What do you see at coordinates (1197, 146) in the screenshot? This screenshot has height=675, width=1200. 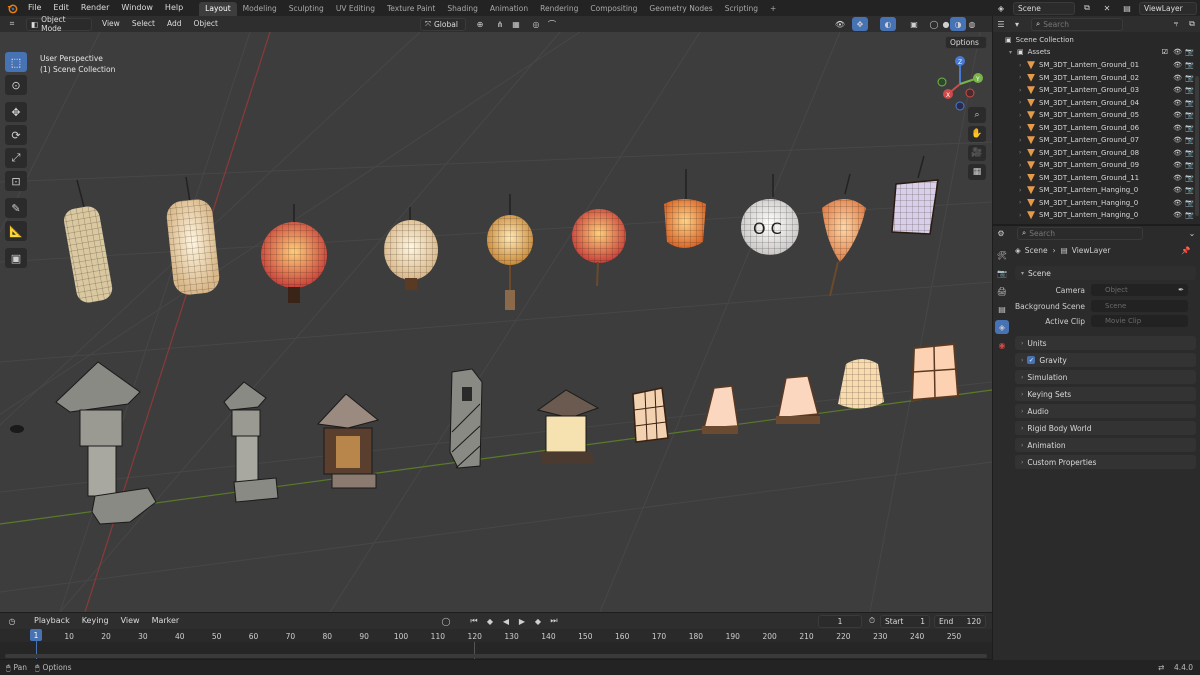 I see `outliner-scrollbar` at bounding box center [1197, 146].